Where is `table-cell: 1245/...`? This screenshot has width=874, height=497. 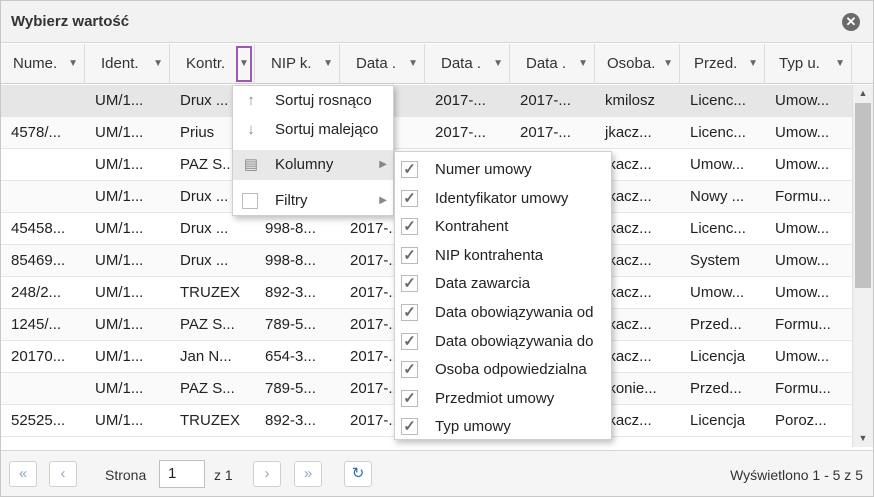
table-cell: 1245/... is located at coordinates (36, 324).